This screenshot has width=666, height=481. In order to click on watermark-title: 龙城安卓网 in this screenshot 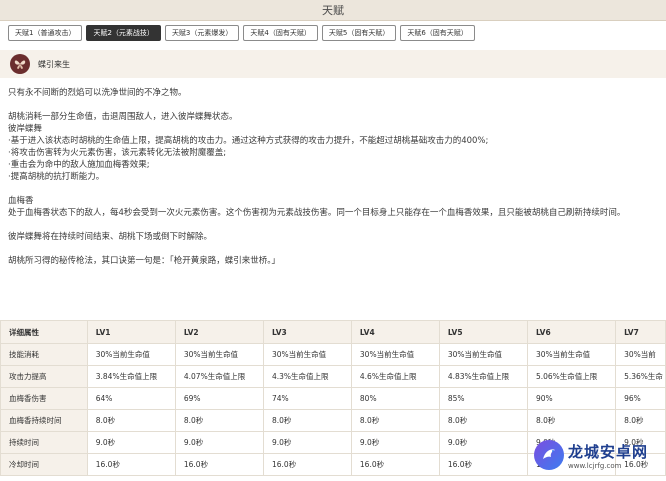, I will do `click(608, 451)`.